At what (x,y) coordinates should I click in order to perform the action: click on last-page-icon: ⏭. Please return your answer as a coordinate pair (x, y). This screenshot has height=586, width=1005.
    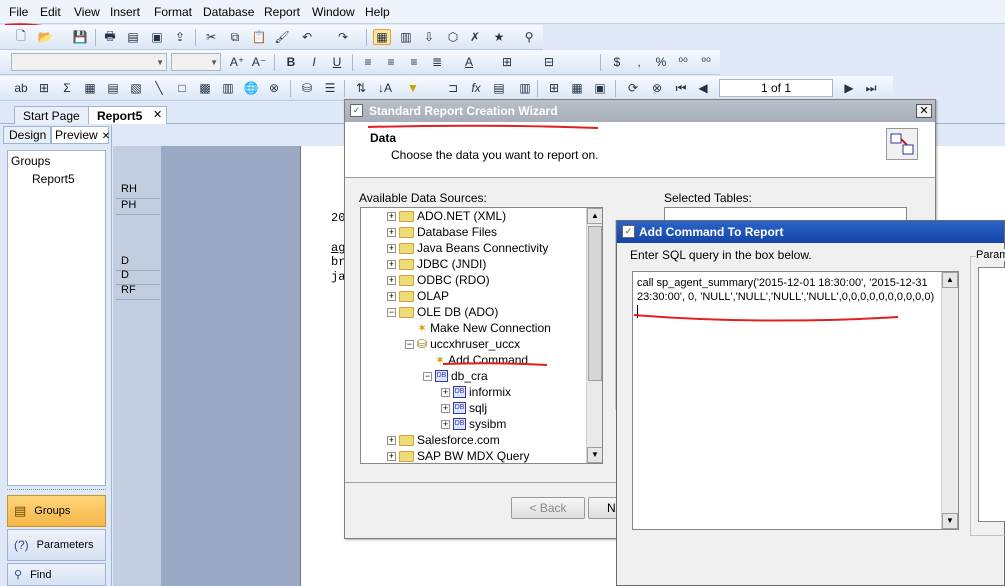
    Looking at the image, I should click on (871, 88).